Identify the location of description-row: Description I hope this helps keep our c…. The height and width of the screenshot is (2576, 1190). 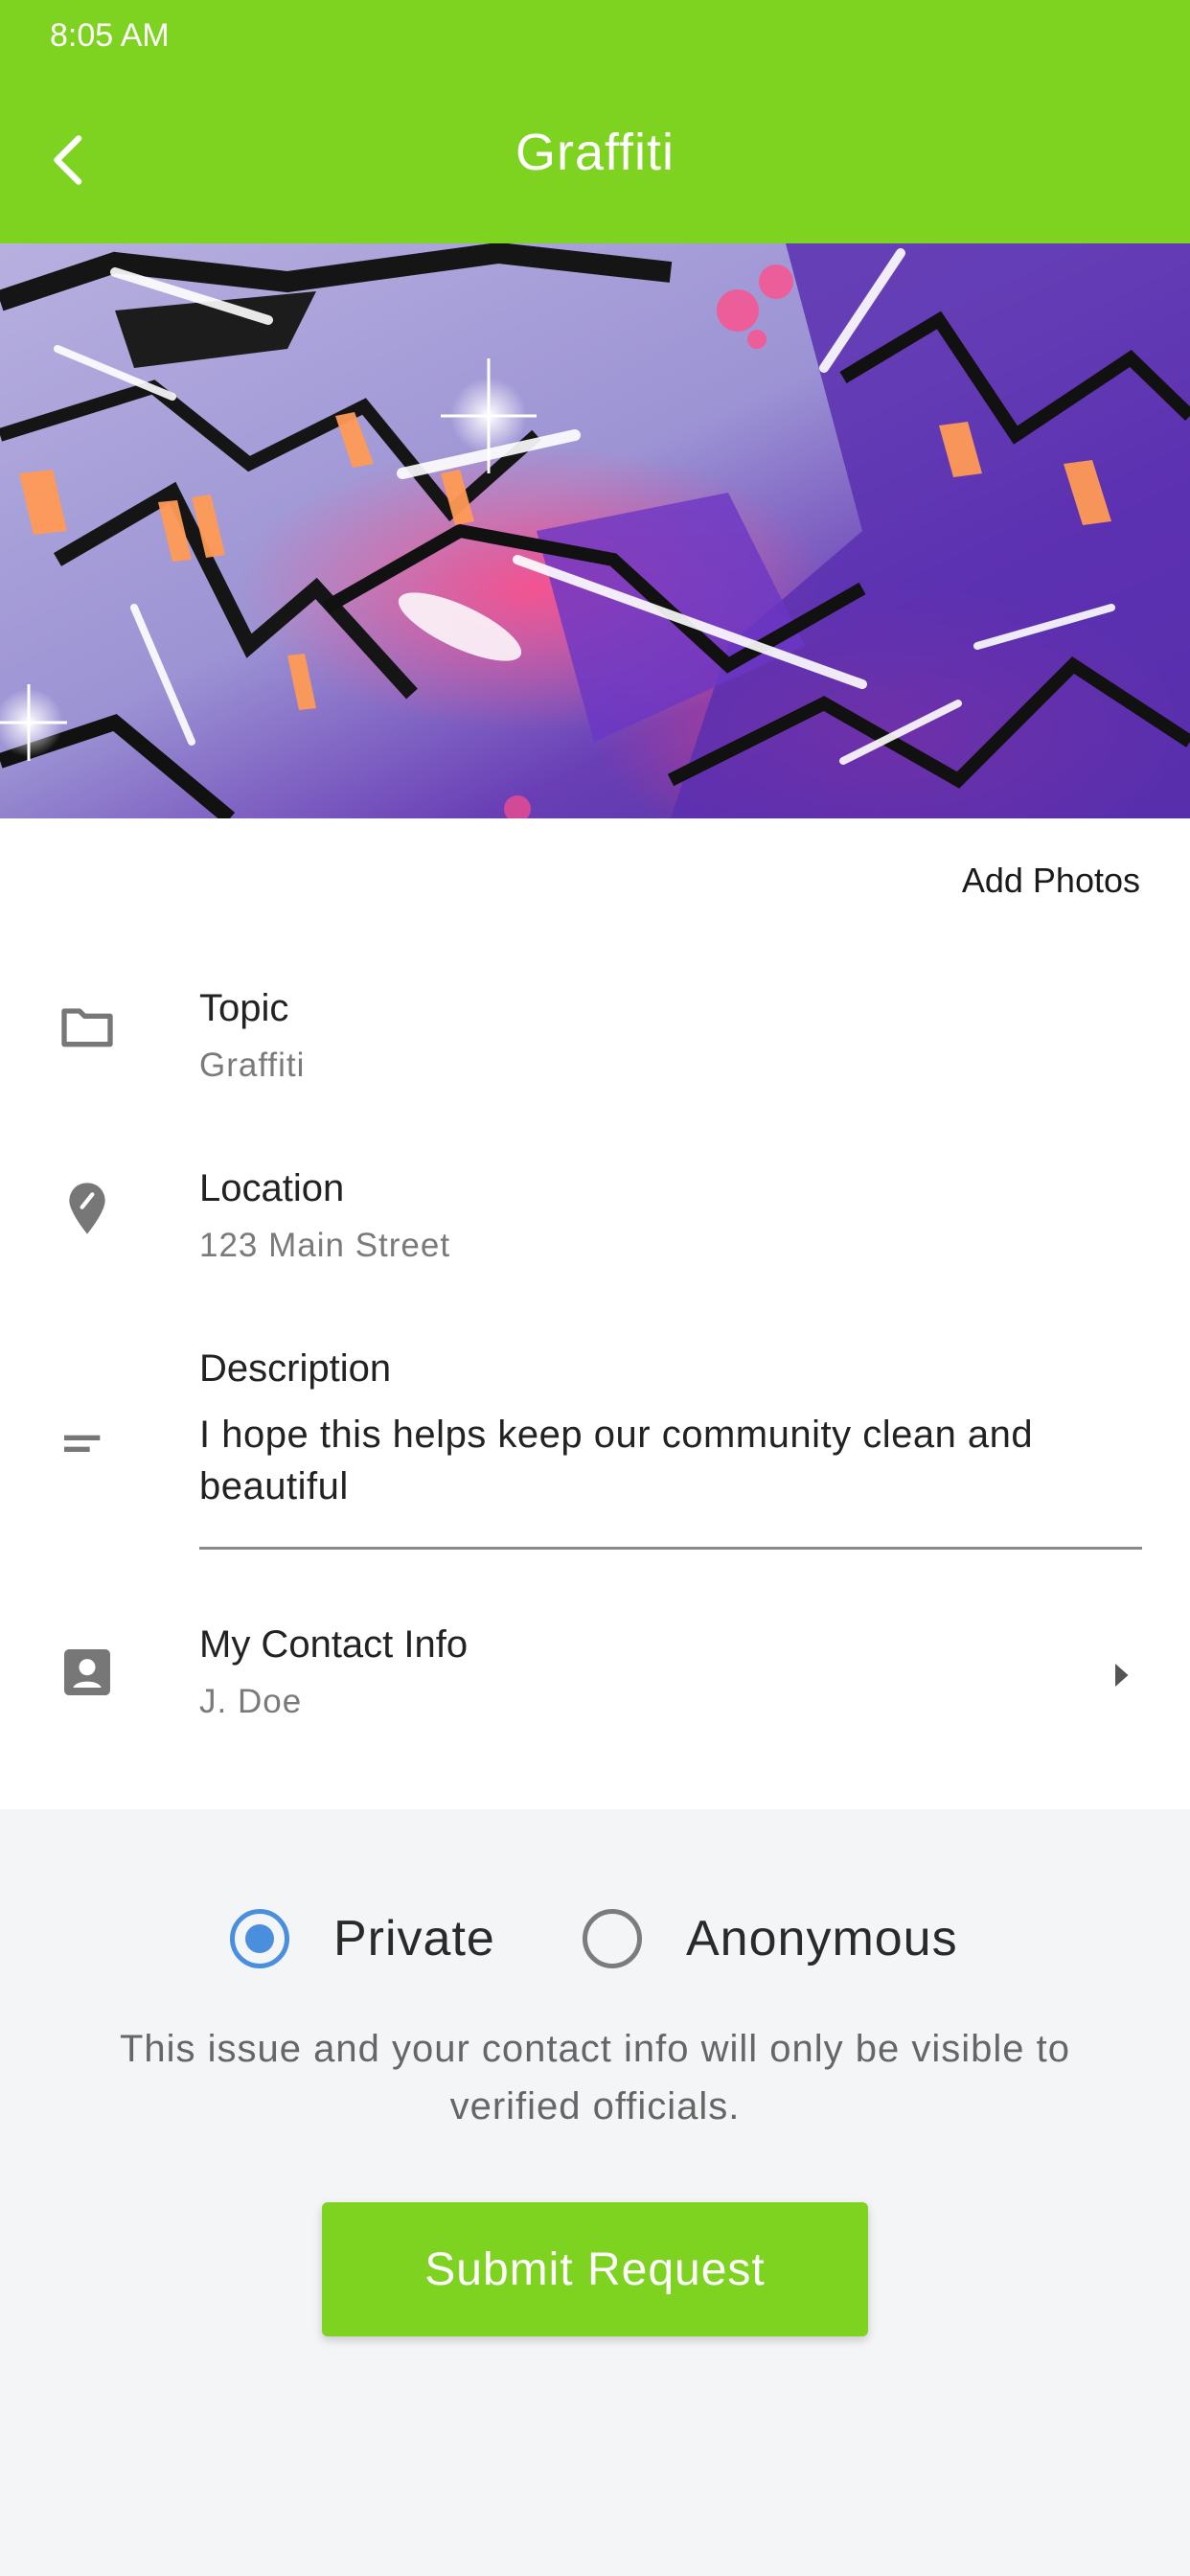
(595, 1468).